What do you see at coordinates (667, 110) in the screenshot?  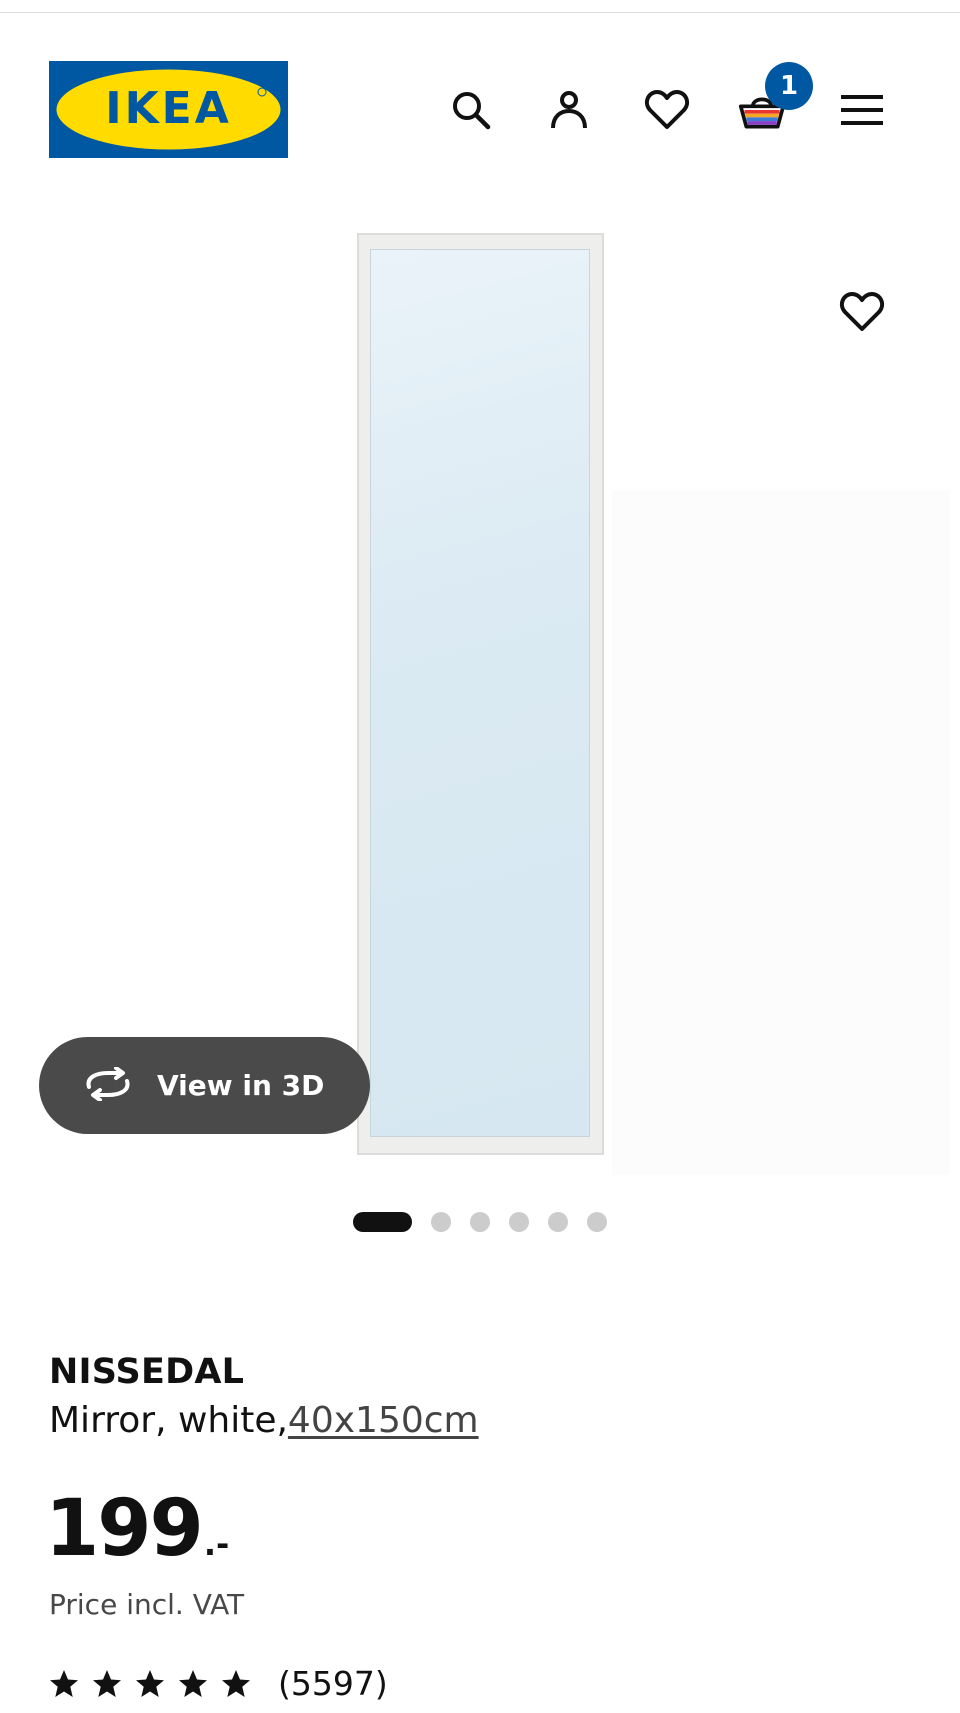 I see `heart-icon` at bounding box center [667, 110].